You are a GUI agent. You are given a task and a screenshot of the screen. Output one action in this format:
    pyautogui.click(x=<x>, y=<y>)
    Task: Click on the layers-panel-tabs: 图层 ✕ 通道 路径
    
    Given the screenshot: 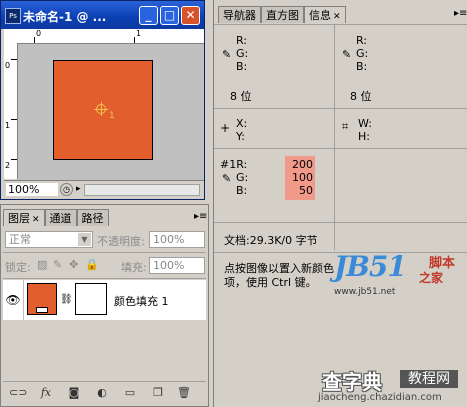 What is the action you would take?
    pyautogui.click(x=56, y=217)
    